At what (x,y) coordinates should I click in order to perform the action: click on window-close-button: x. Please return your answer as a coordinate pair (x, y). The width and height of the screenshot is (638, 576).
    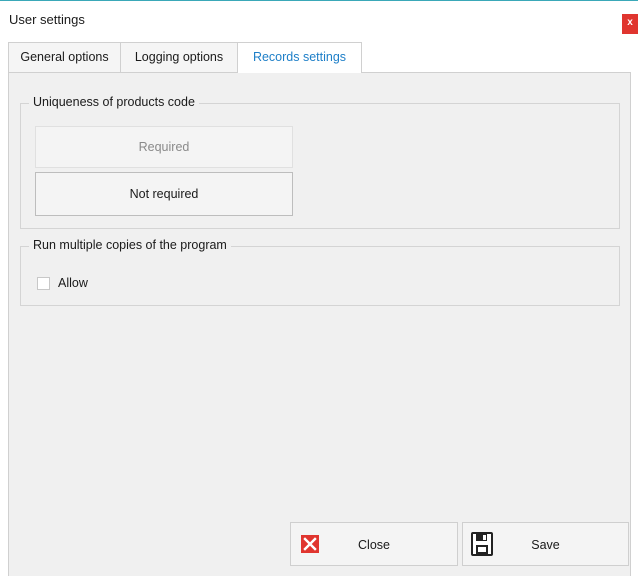
    Looking at the image, I should click on (630, 24).